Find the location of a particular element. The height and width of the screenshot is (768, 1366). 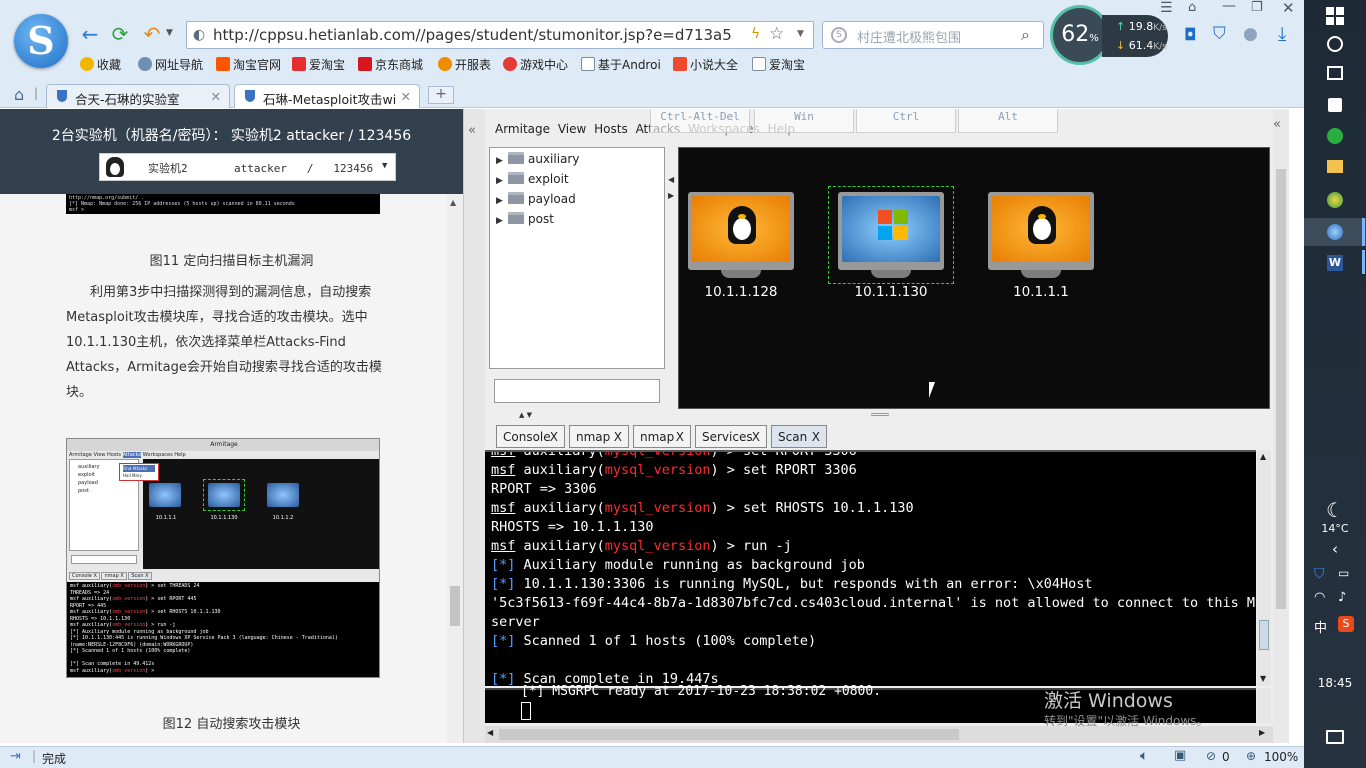

bookmark-item: 开服表 is located at coordinates (464, 64).